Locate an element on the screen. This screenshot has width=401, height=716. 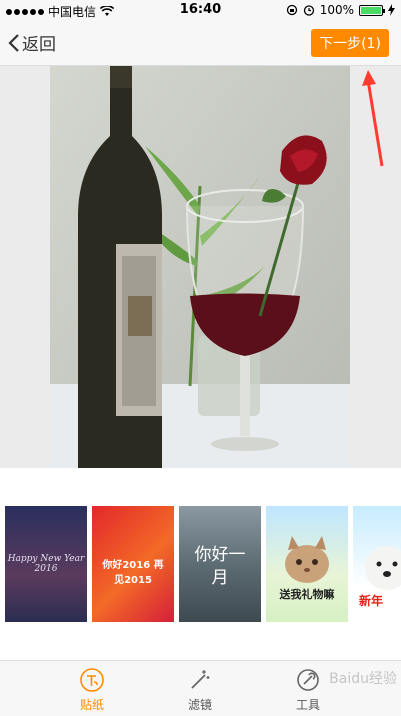
battery-fill is located at coordinates (371, 10).